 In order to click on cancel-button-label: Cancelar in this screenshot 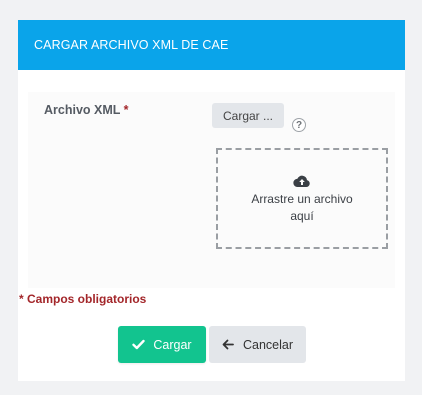, I will do `click(268, 344)`.